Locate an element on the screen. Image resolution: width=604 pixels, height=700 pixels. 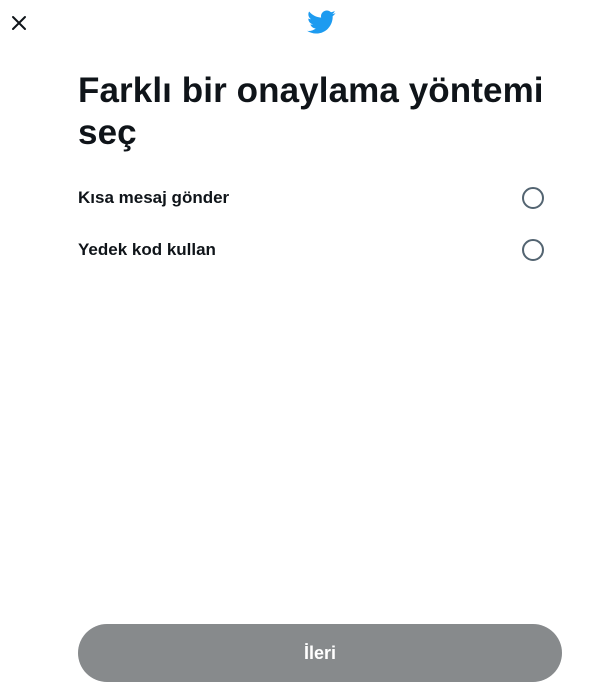
option-label: Kısa mesaj gönder is located at coordinates (154, 197).